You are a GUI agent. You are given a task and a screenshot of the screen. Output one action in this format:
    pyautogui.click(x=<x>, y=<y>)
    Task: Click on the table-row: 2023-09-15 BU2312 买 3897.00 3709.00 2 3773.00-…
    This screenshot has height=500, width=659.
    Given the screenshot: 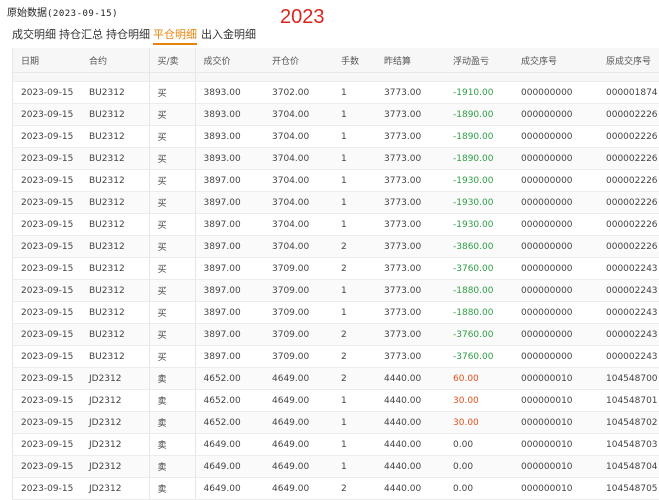 What is the action you would take?
    pyautogui.click(x=336, y=268)
    